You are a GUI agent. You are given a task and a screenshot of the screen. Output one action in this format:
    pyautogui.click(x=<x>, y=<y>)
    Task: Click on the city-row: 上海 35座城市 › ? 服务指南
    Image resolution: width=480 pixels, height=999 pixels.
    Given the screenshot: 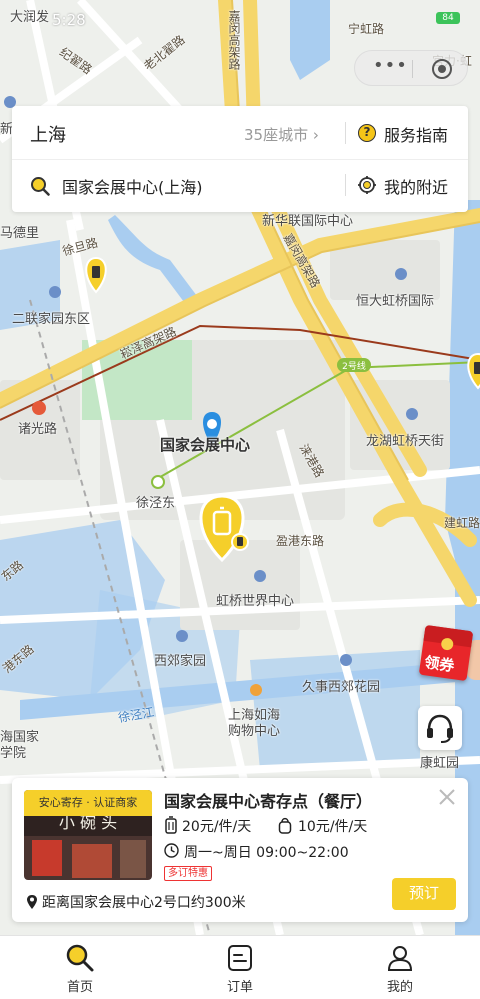 What is the action you would take?
    pyautogui.click(x=240, y=133)
    